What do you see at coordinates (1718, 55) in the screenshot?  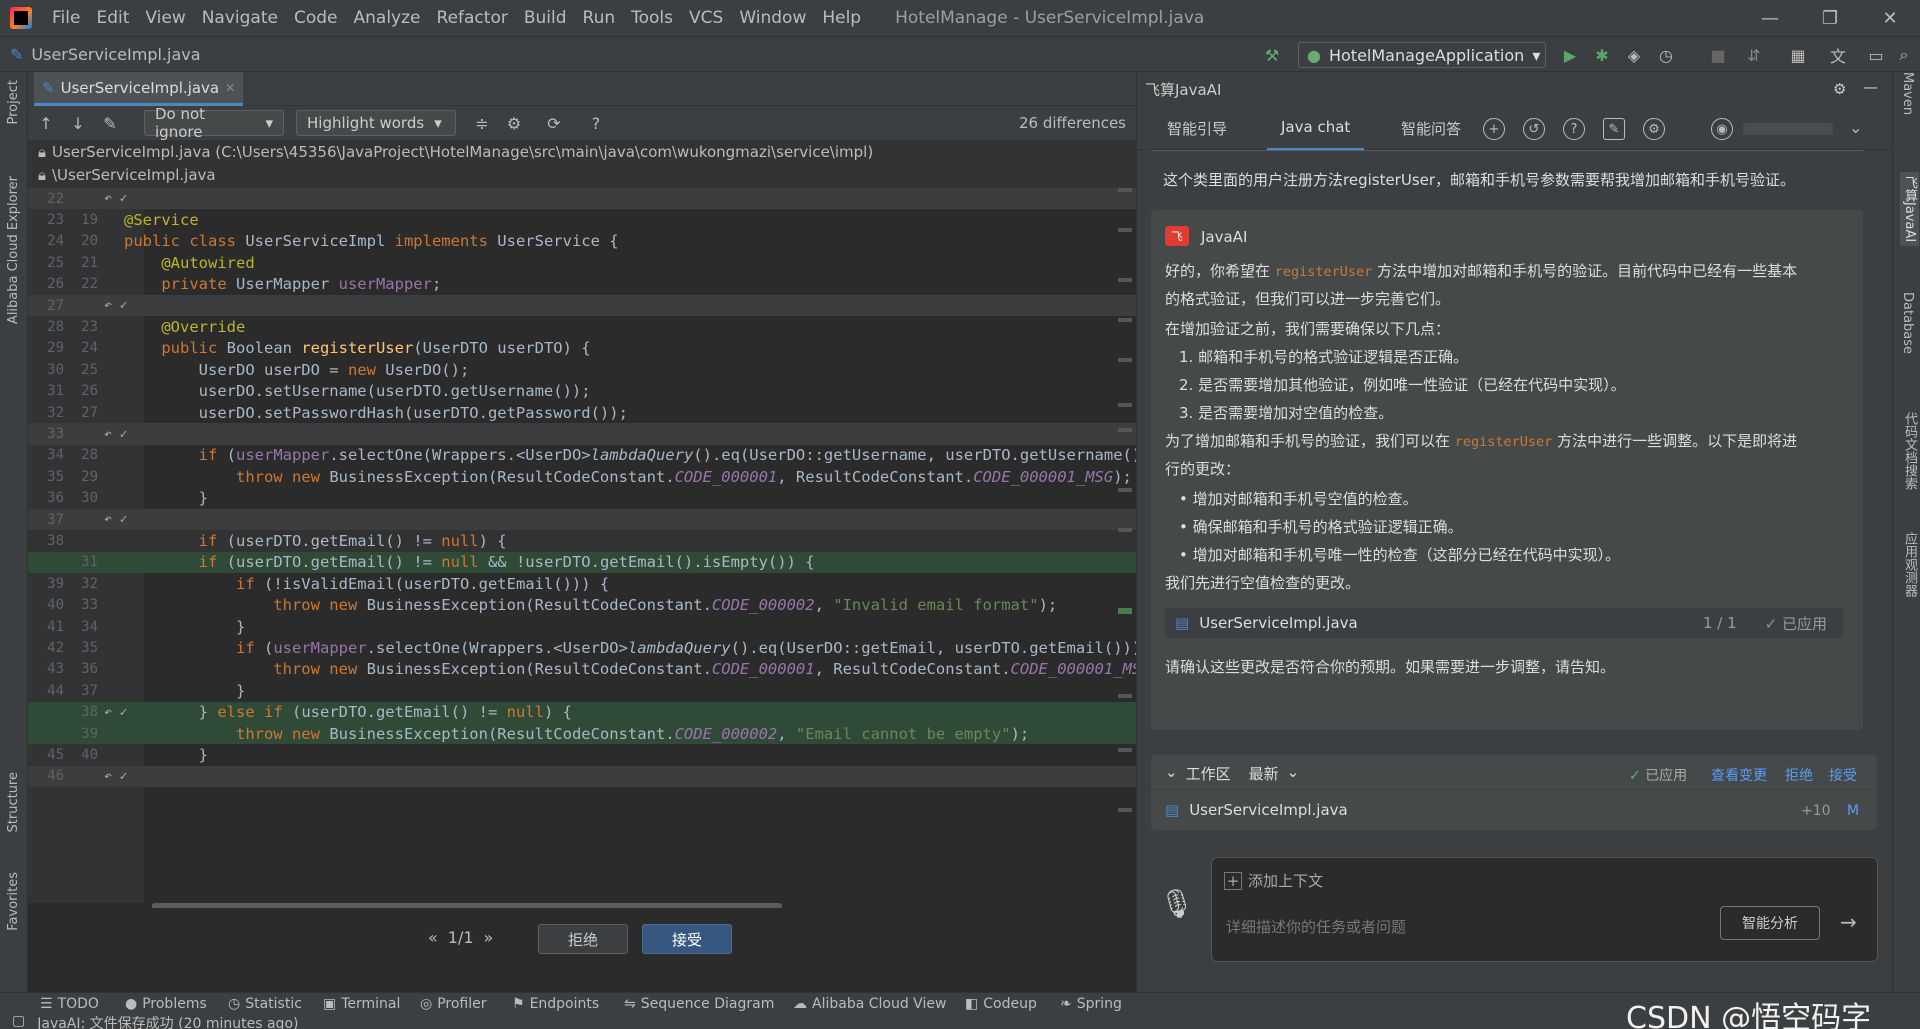 I see `stop-icon: ■` at bounding box center [1718, 55].